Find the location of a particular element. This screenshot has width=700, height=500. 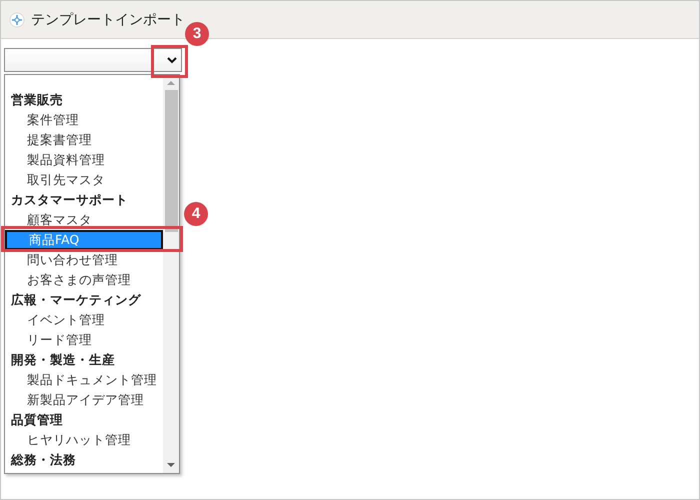

crosshair-icon is located at coordinates (17, 20).